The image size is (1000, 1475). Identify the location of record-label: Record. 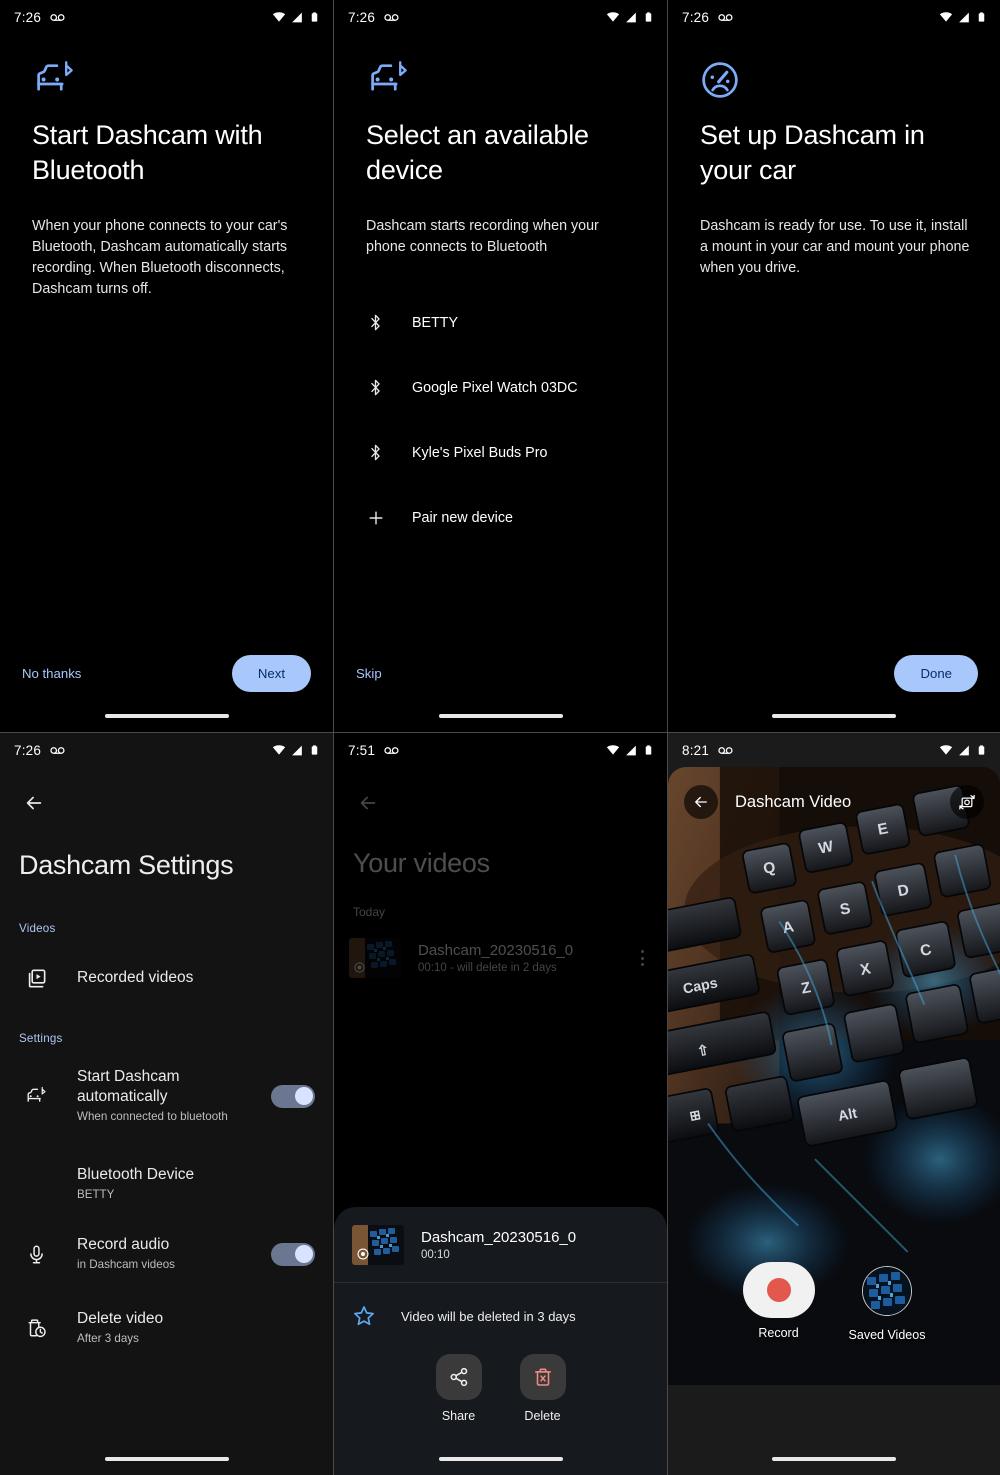
(778, 1333).